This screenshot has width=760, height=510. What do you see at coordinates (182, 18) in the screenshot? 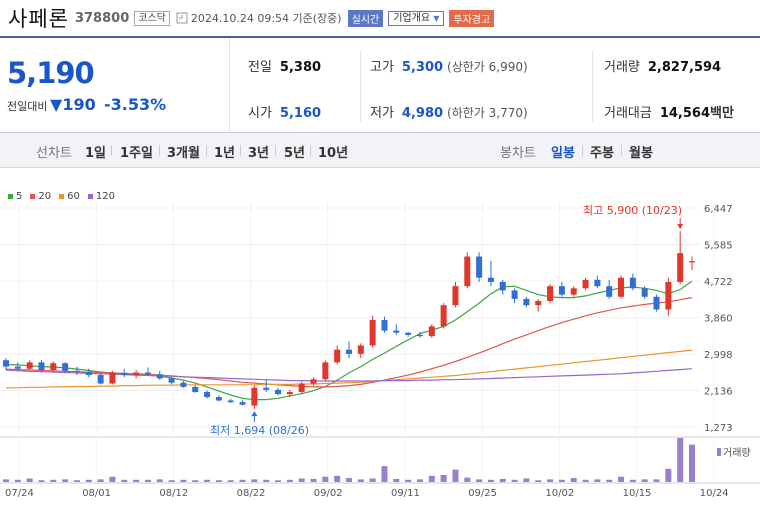
I see `refresh-icon` at bounding box center [182, 18].